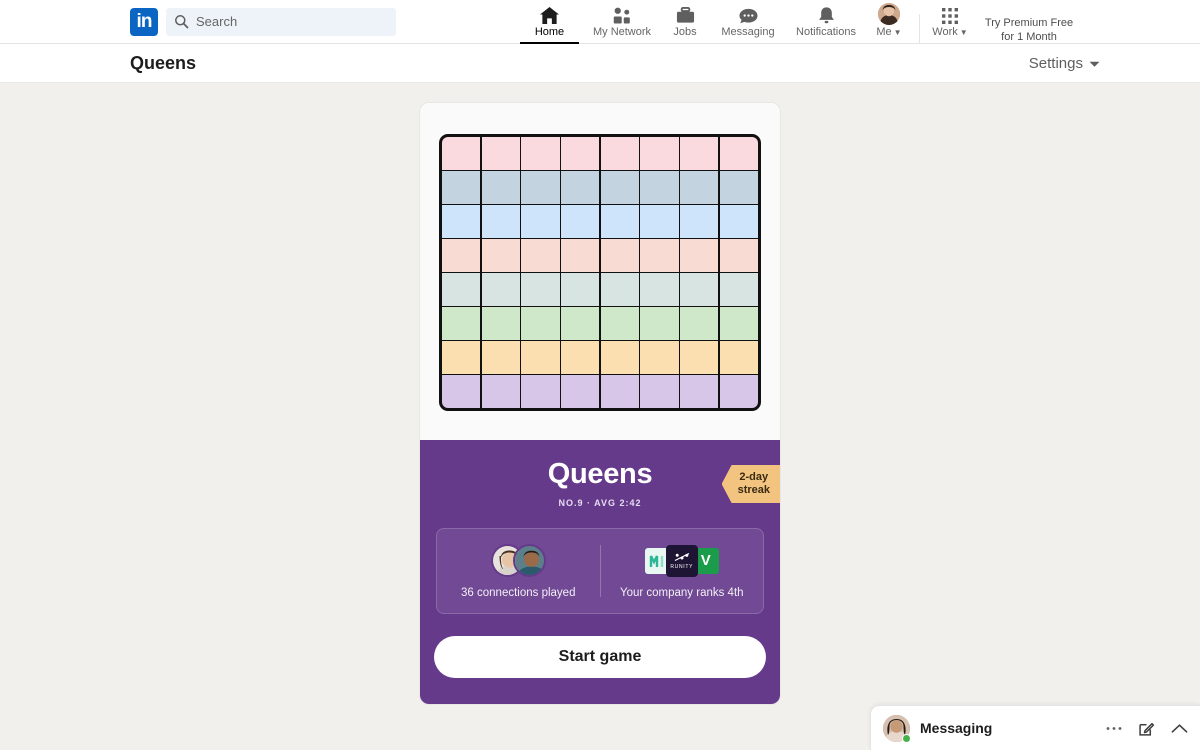 The width and height of the screenshot is (1200, 750). I want to click on company-rank-stat: RUNITY V Your company ranks 4th, so click(682, 571).